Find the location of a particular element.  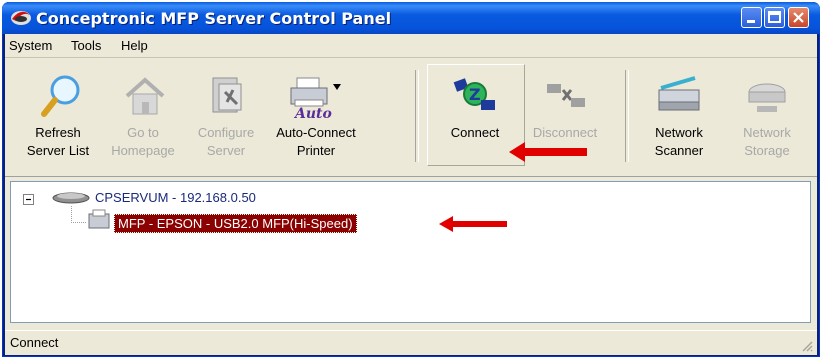

auto-connect-printer-button: Auto Auto-Connect Printer is located at coordinates (316, 113).